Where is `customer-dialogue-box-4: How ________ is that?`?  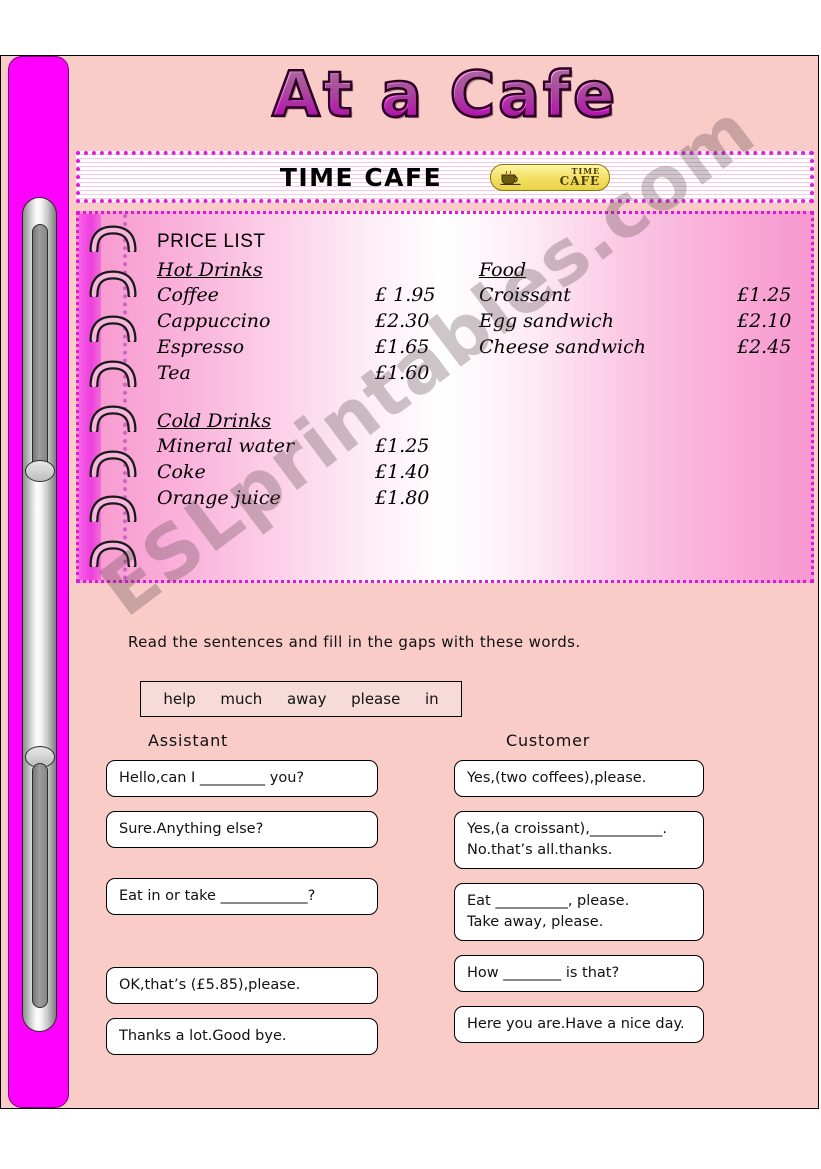 customer-dialogue-box-4: How ________ is that? is located at coordinates (579, 974).